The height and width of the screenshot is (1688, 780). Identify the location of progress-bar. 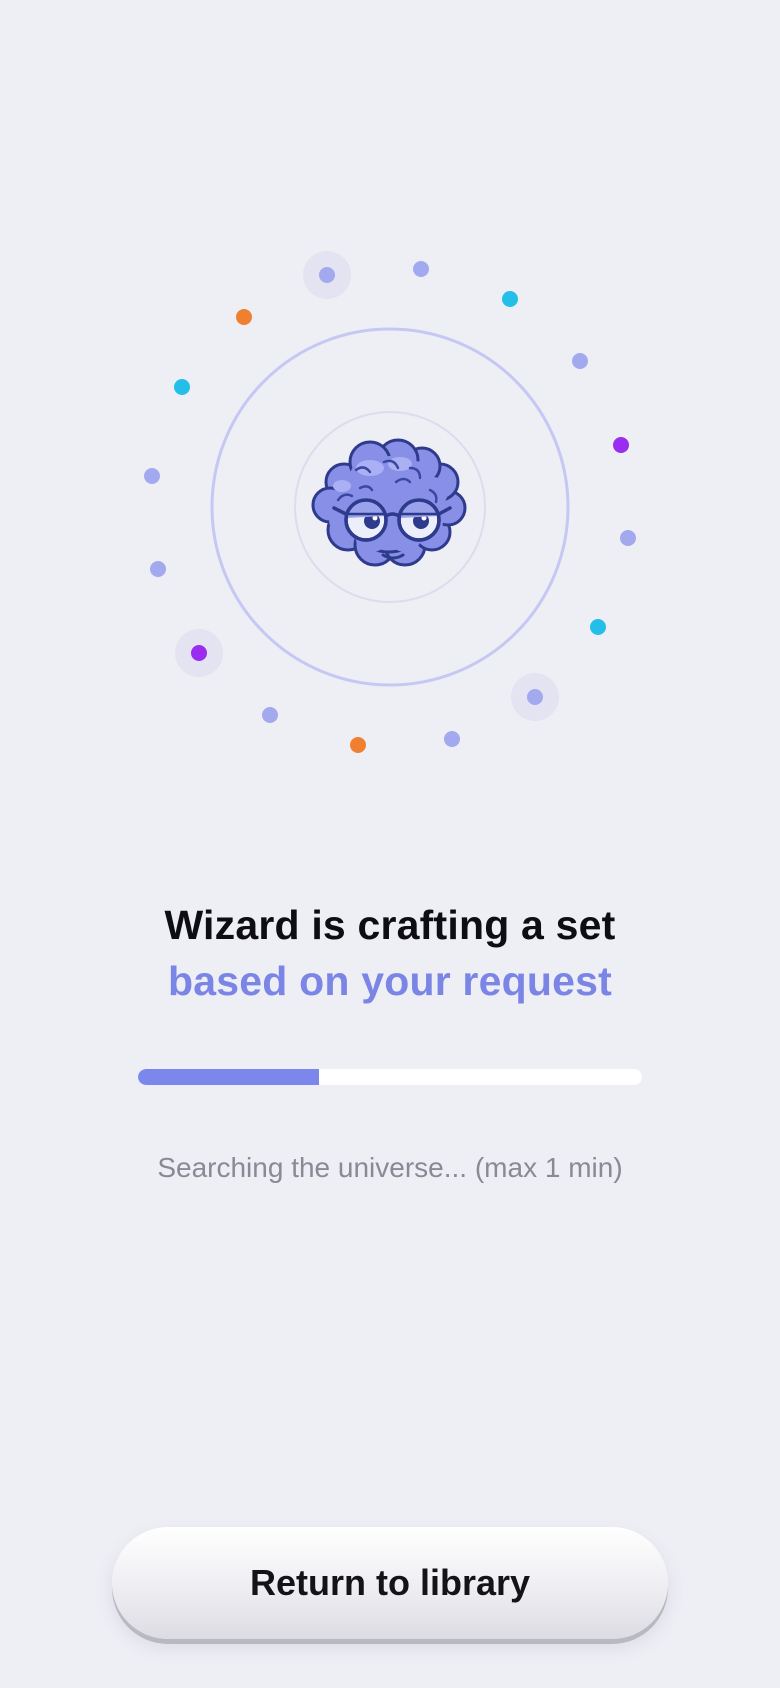
(390, 1077).